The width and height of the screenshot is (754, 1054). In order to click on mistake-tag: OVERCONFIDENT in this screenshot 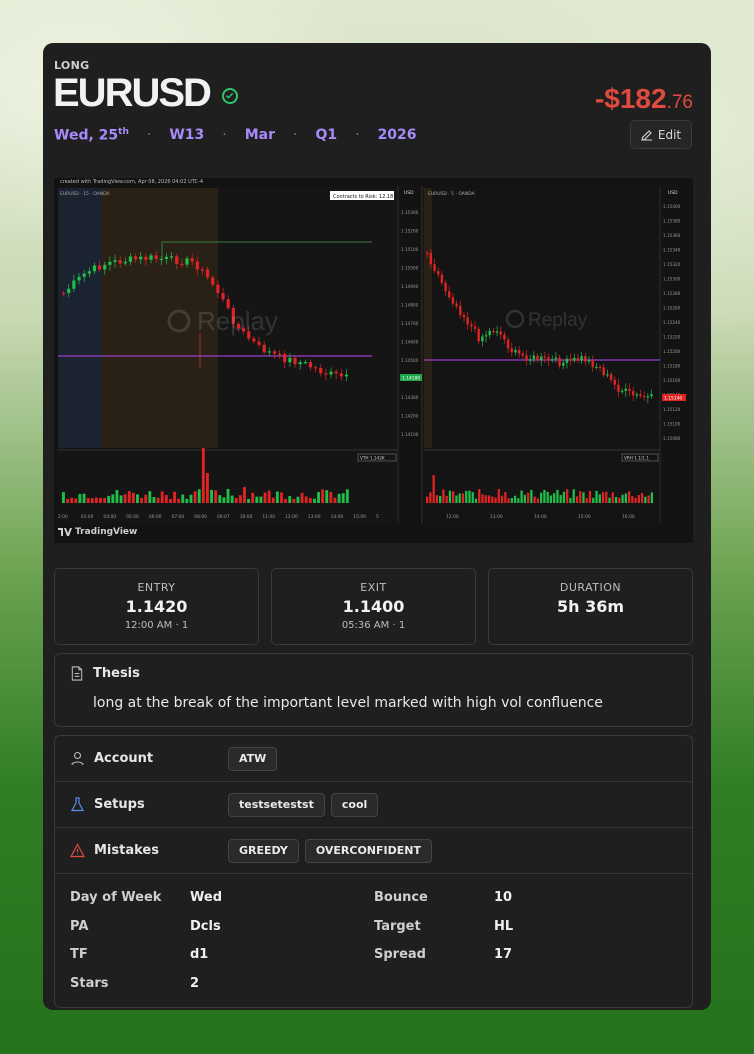, I will do `click(368, 850)`.